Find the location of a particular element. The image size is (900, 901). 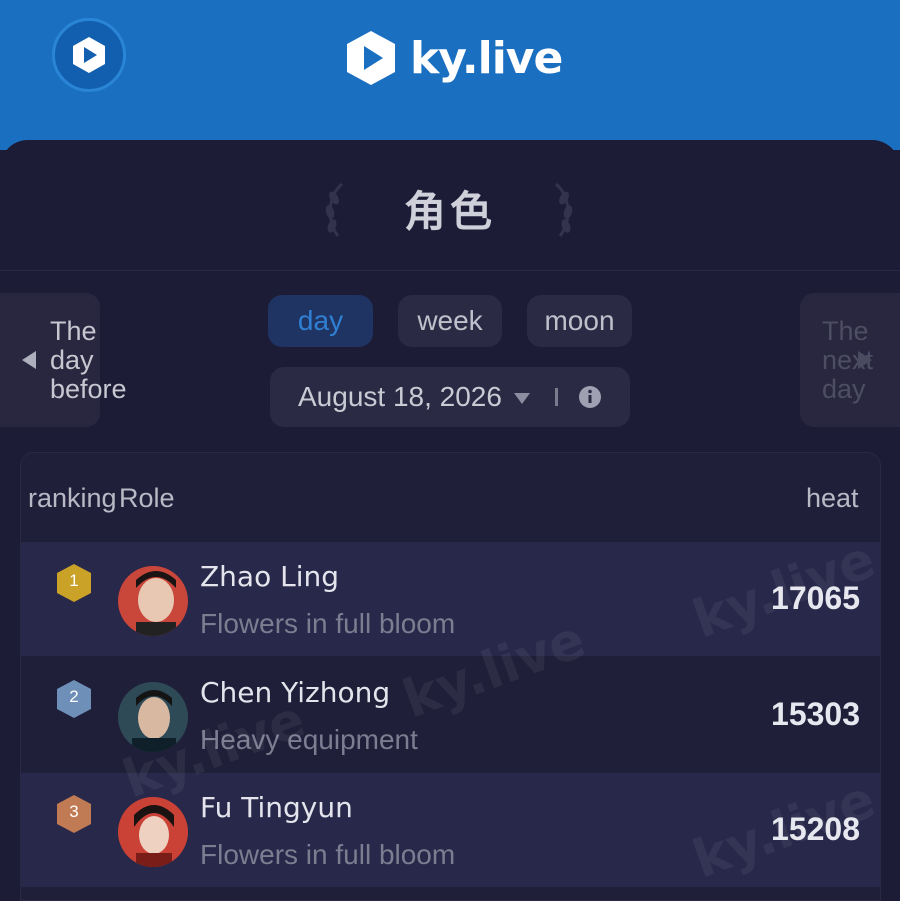

column-header-role: Role is located at coordinates (147, 498).